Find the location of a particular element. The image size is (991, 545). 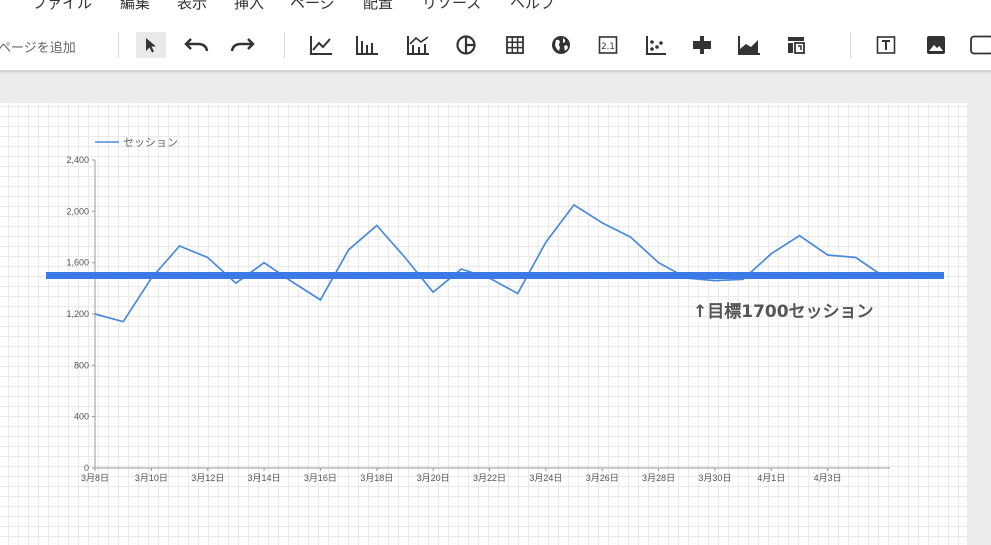

time-series-chart-button is located at coordinates (321, 45).